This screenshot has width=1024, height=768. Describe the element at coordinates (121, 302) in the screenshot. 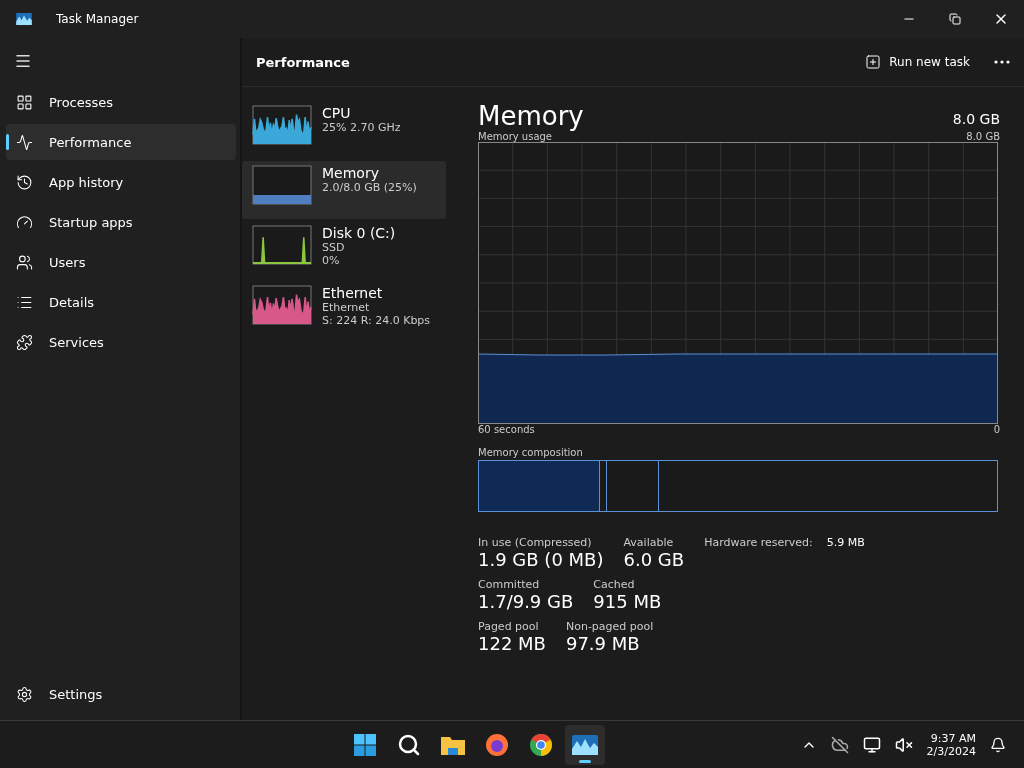

I see `sidebar-item: Details` at that location.